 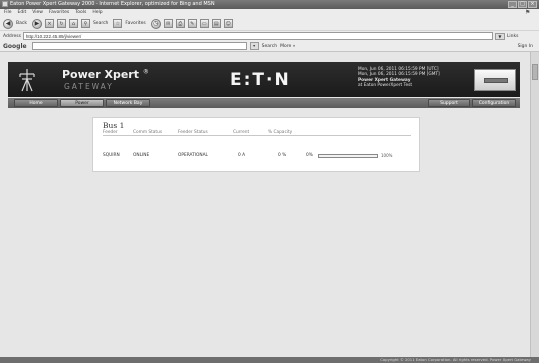 I want to click on search-icon: ⚲, so click(x=85, y=23).